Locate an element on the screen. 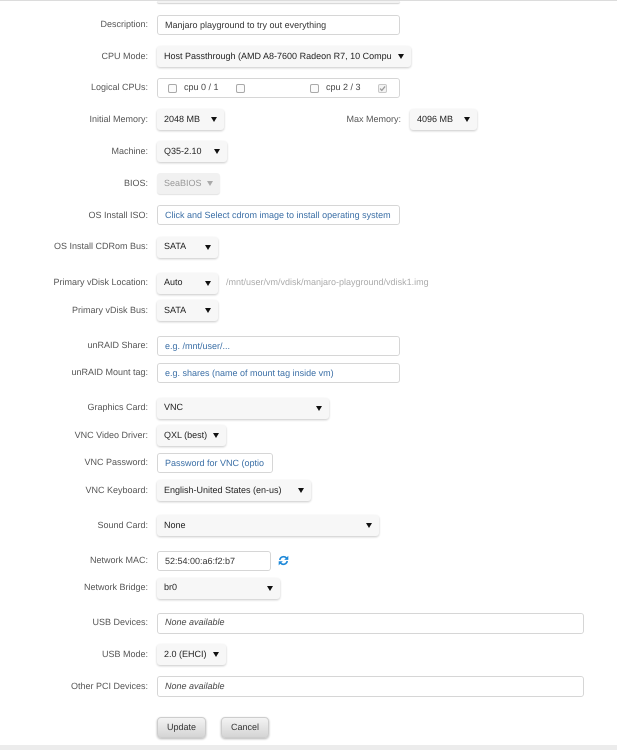 The image size is (617, 750). field-label: BIOS: is located at coordinates (136, 183).